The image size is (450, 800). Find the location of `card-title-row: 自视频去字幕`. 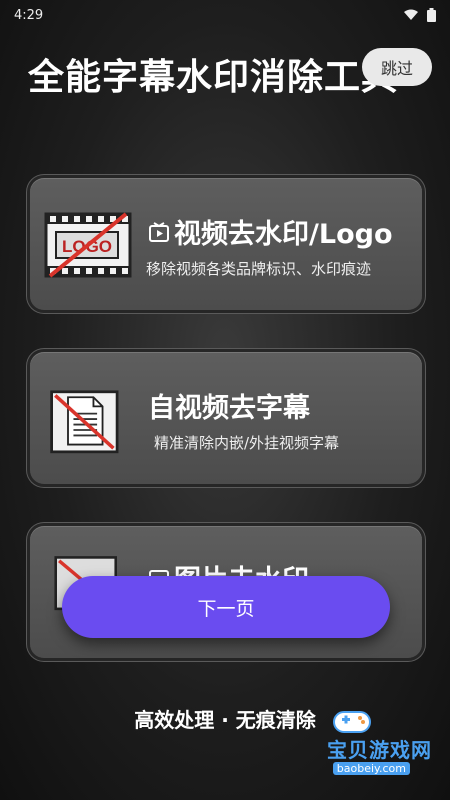

card-title-row: 自视频去字幕 is located at coordinates (229, 405).